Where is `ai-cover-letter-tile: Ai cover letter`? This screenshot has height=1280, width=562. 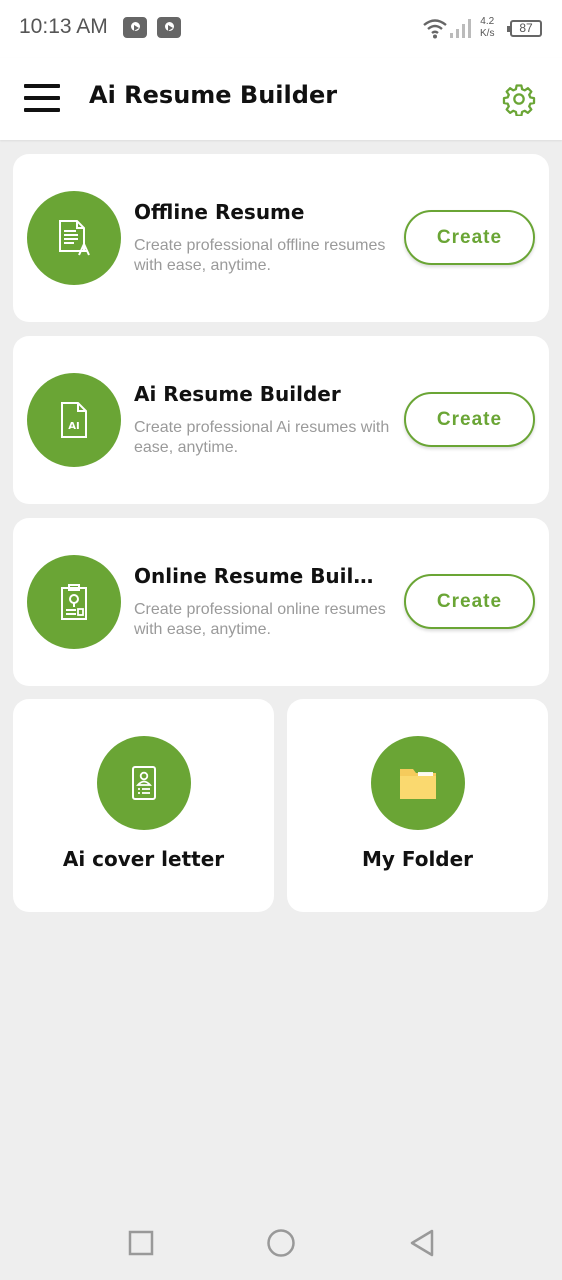
ai-cover-letter-tile: Ai cover letter is located at coordinates (143, 805).